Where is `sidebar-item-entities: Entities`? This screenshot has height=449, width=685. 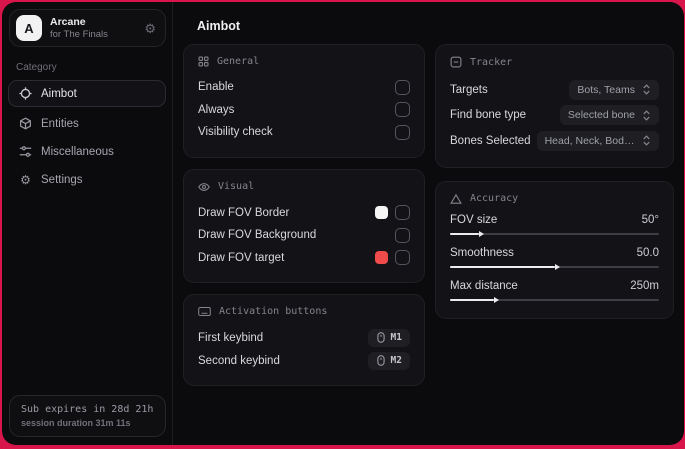
sidebar-item-entities: Entities is located at coordinates (87, 123).